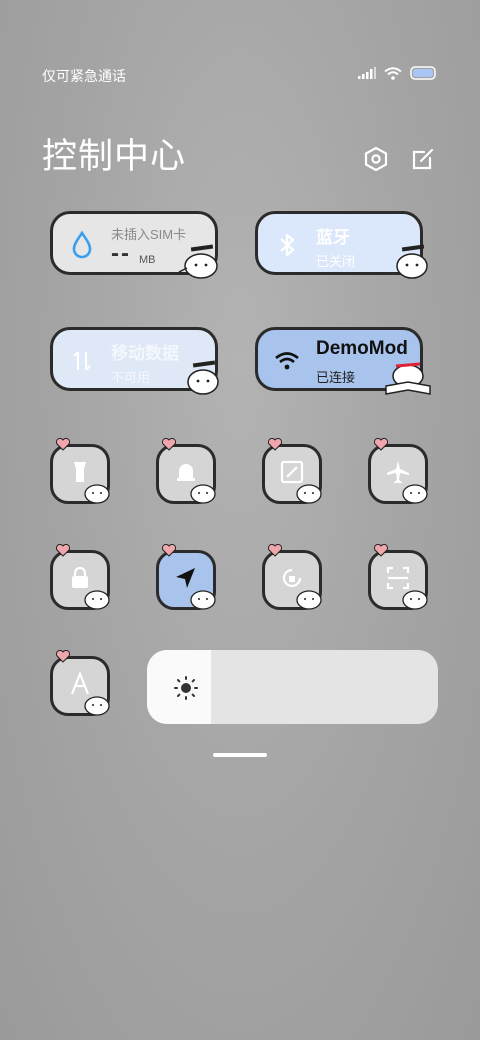  Describe the element at coordinates (287, 361) in the screenshot. I see `wifi-icon` at that location.